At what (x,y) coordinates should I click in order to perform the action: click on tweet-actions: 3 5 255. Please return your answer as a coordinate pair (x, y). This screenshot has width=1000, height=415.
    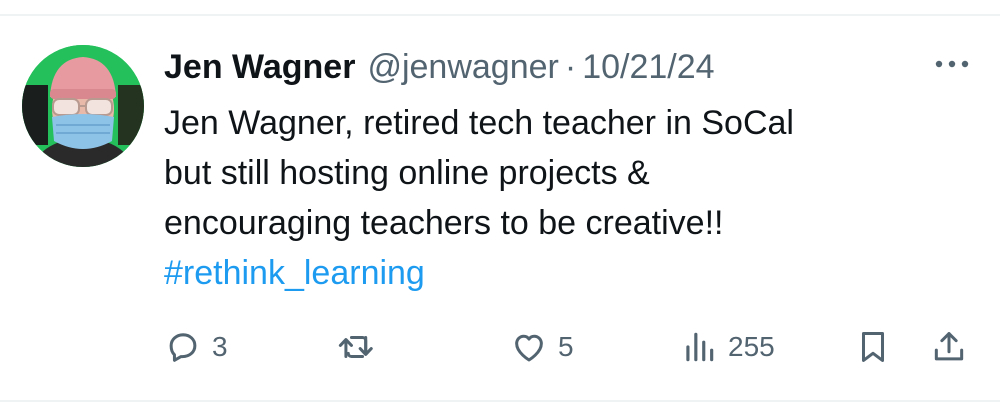
    Looking at the image, I should click on (500, 347).